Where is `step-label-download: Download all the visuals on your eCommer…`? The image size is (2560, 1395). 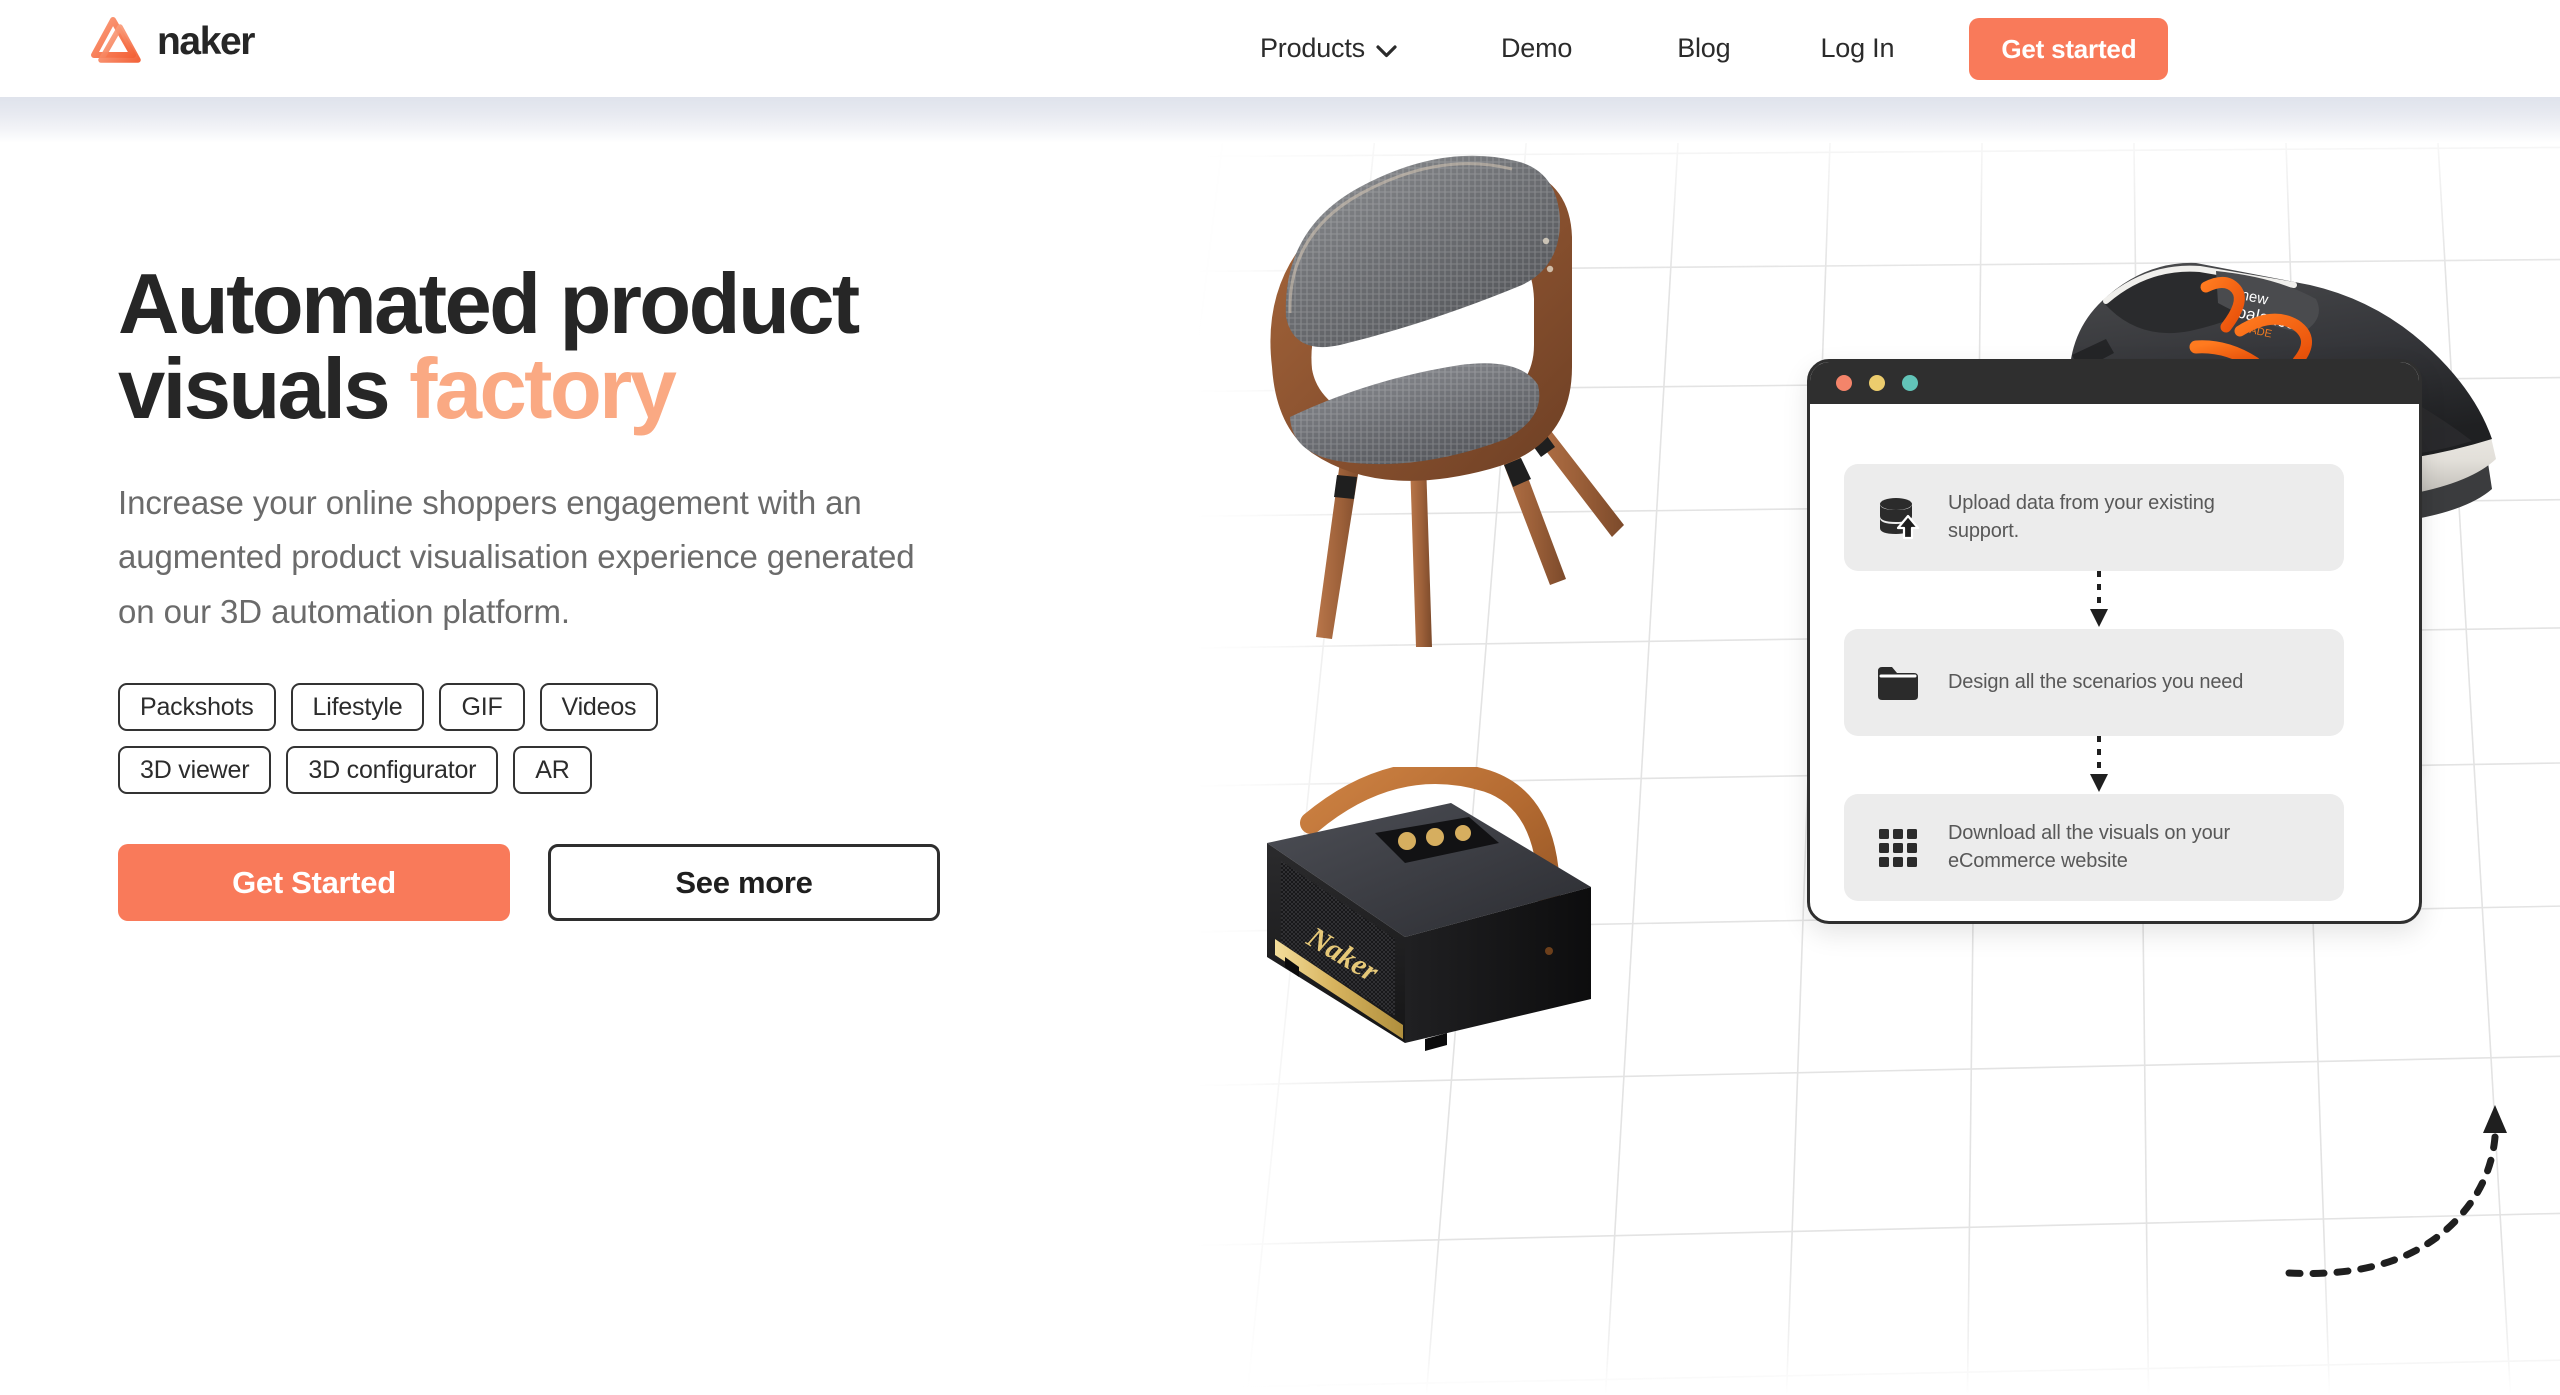 step-label-download: Download all the visuals on your eCommer… is located at coordinates (2089, 846).